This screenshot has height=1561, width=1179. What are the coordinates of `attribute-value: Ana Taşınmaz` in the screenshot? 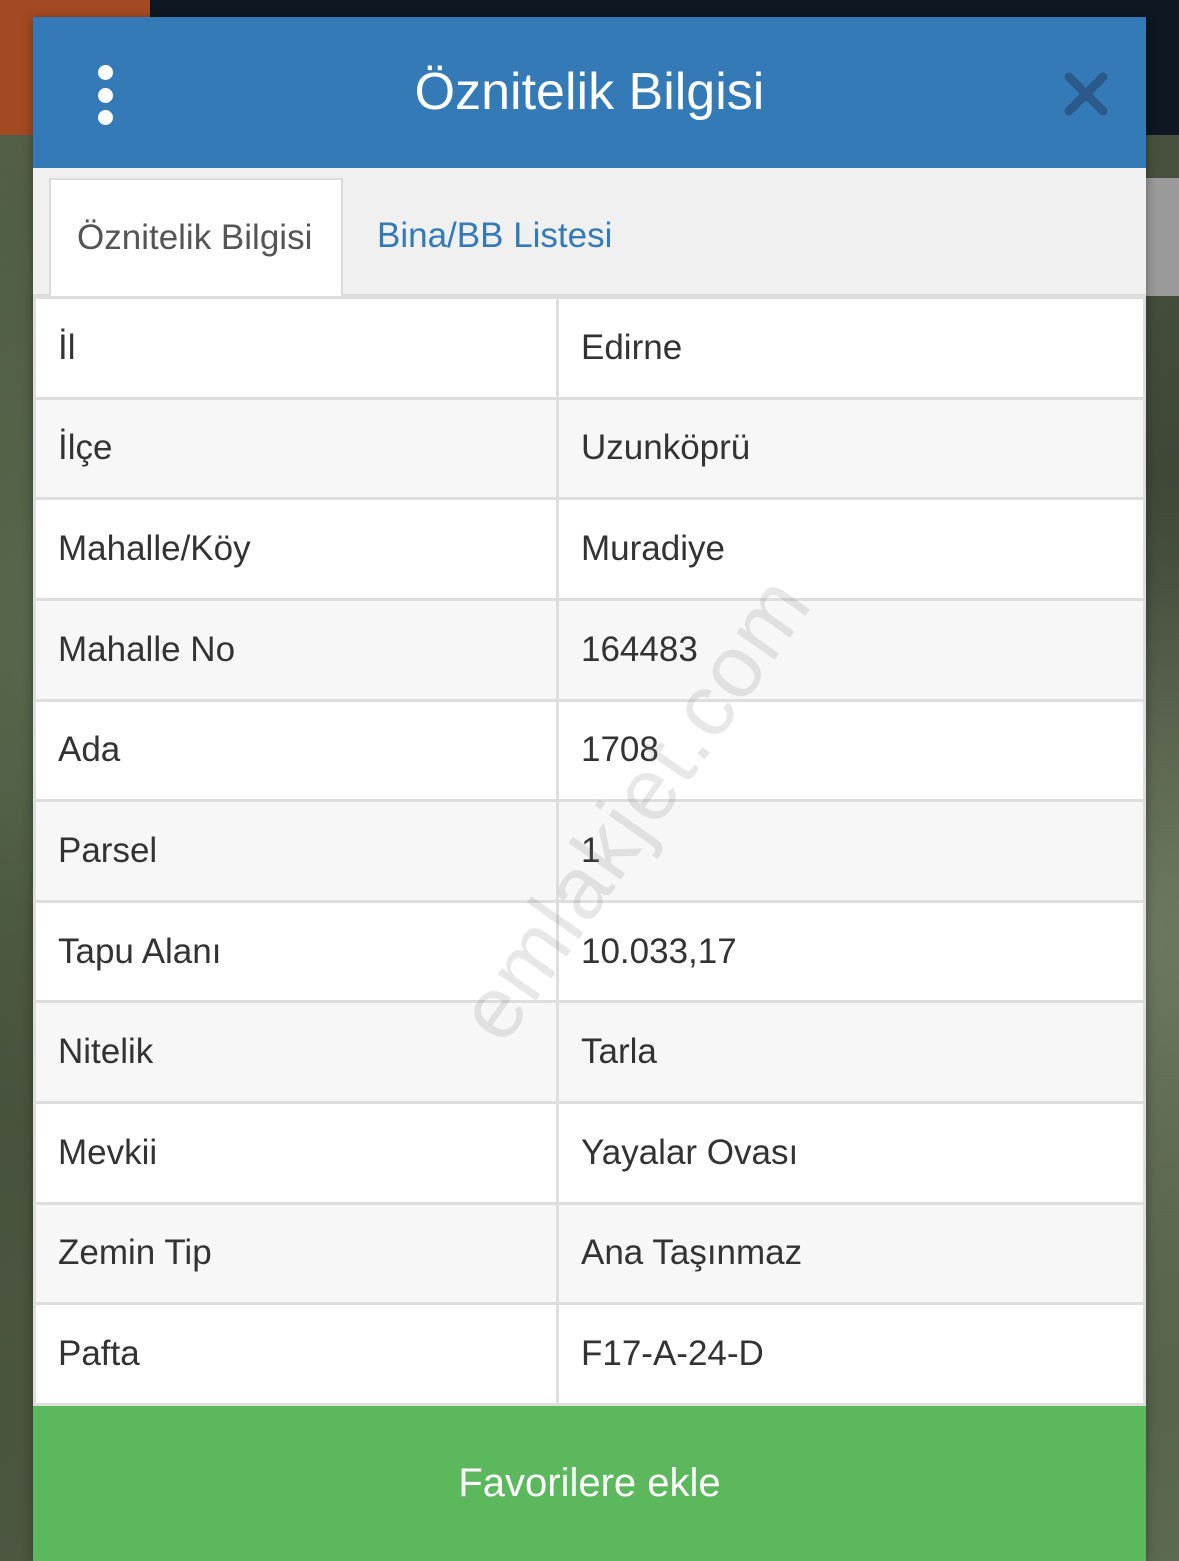 It's located at (851, 1253).